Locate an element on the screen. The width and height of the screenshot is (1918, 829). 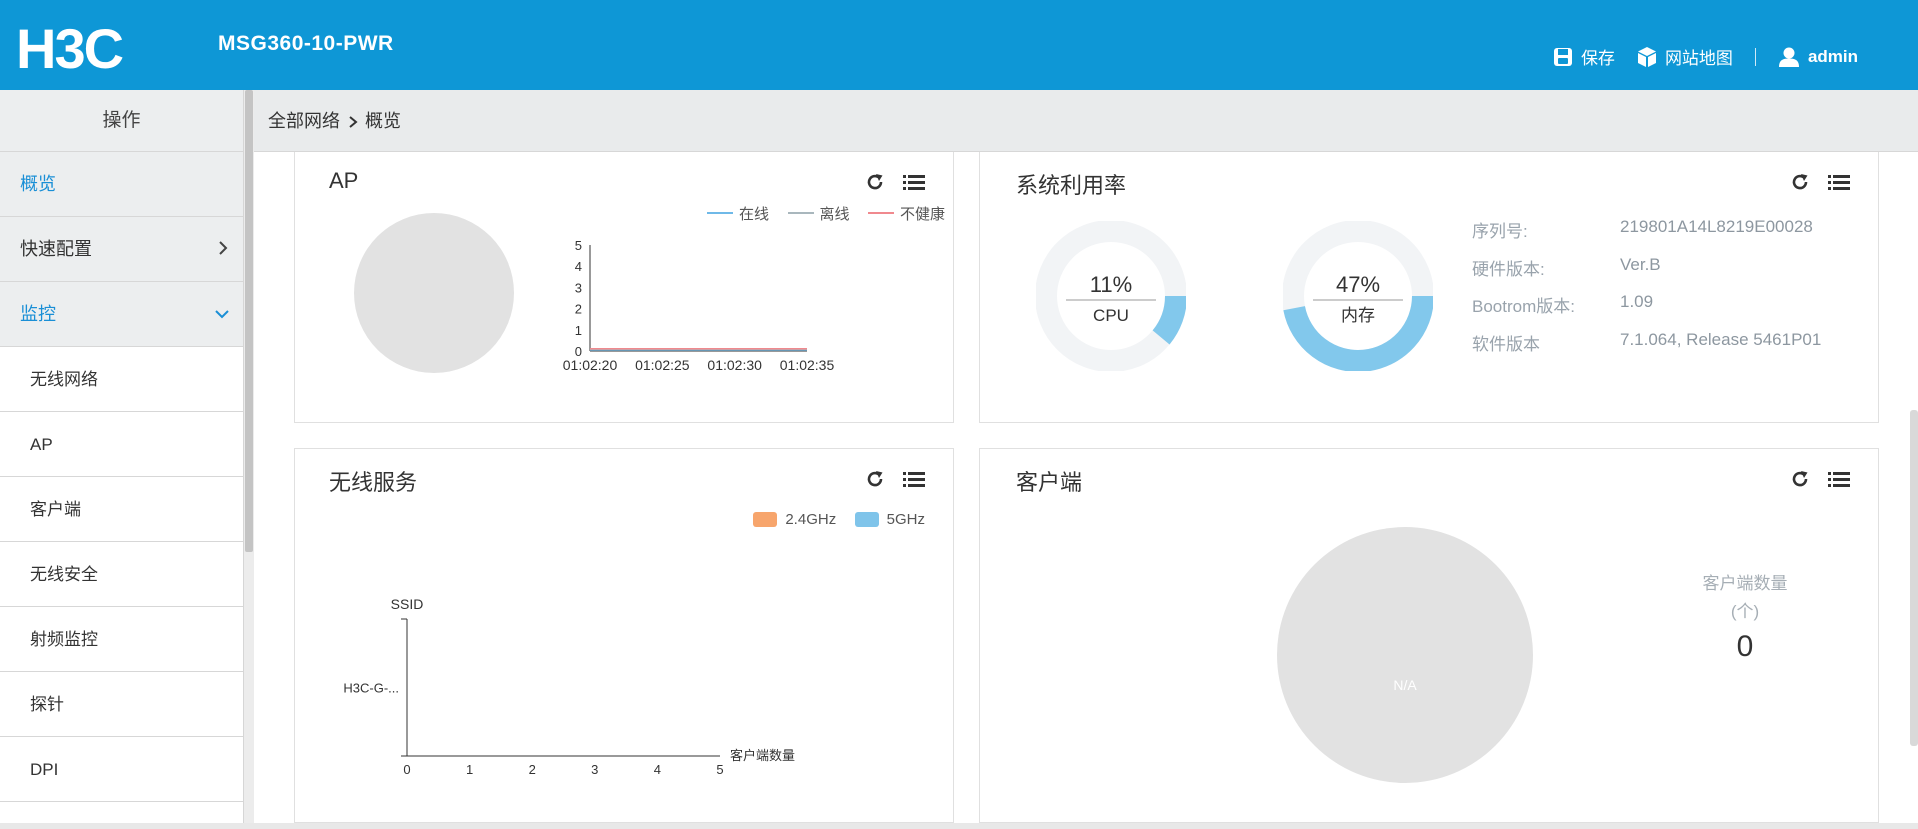
legend-item-5g: 5GHz is located at coordinates (889, 519).